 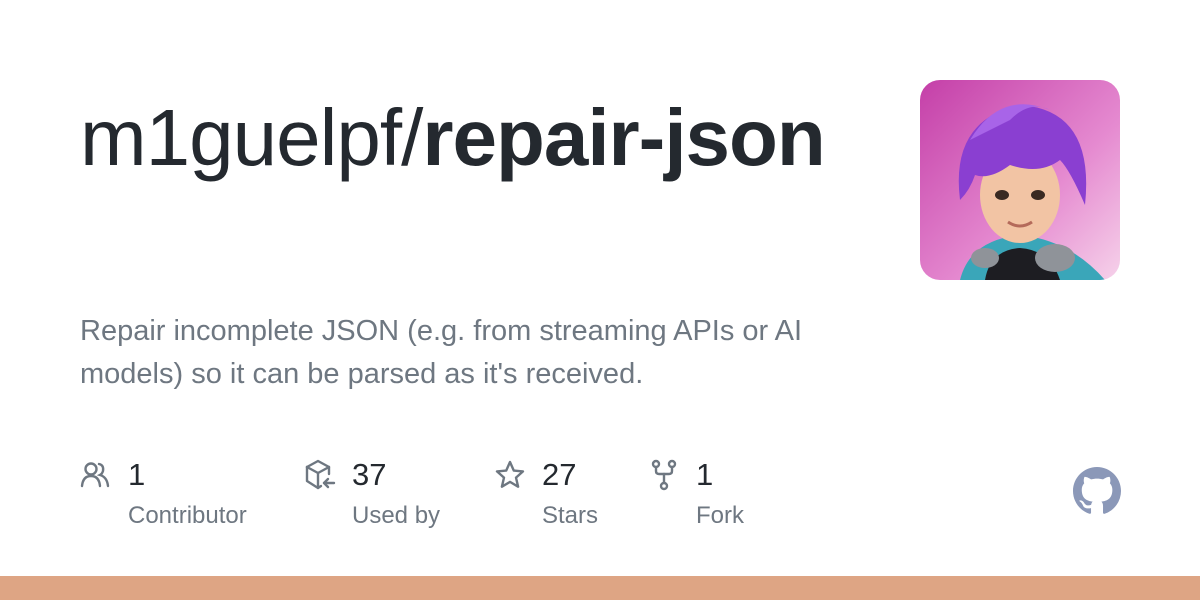 What do you see at coordinates (95, 475) in the screenshot?
I see `people-icon` at bounding box center [95, 475].